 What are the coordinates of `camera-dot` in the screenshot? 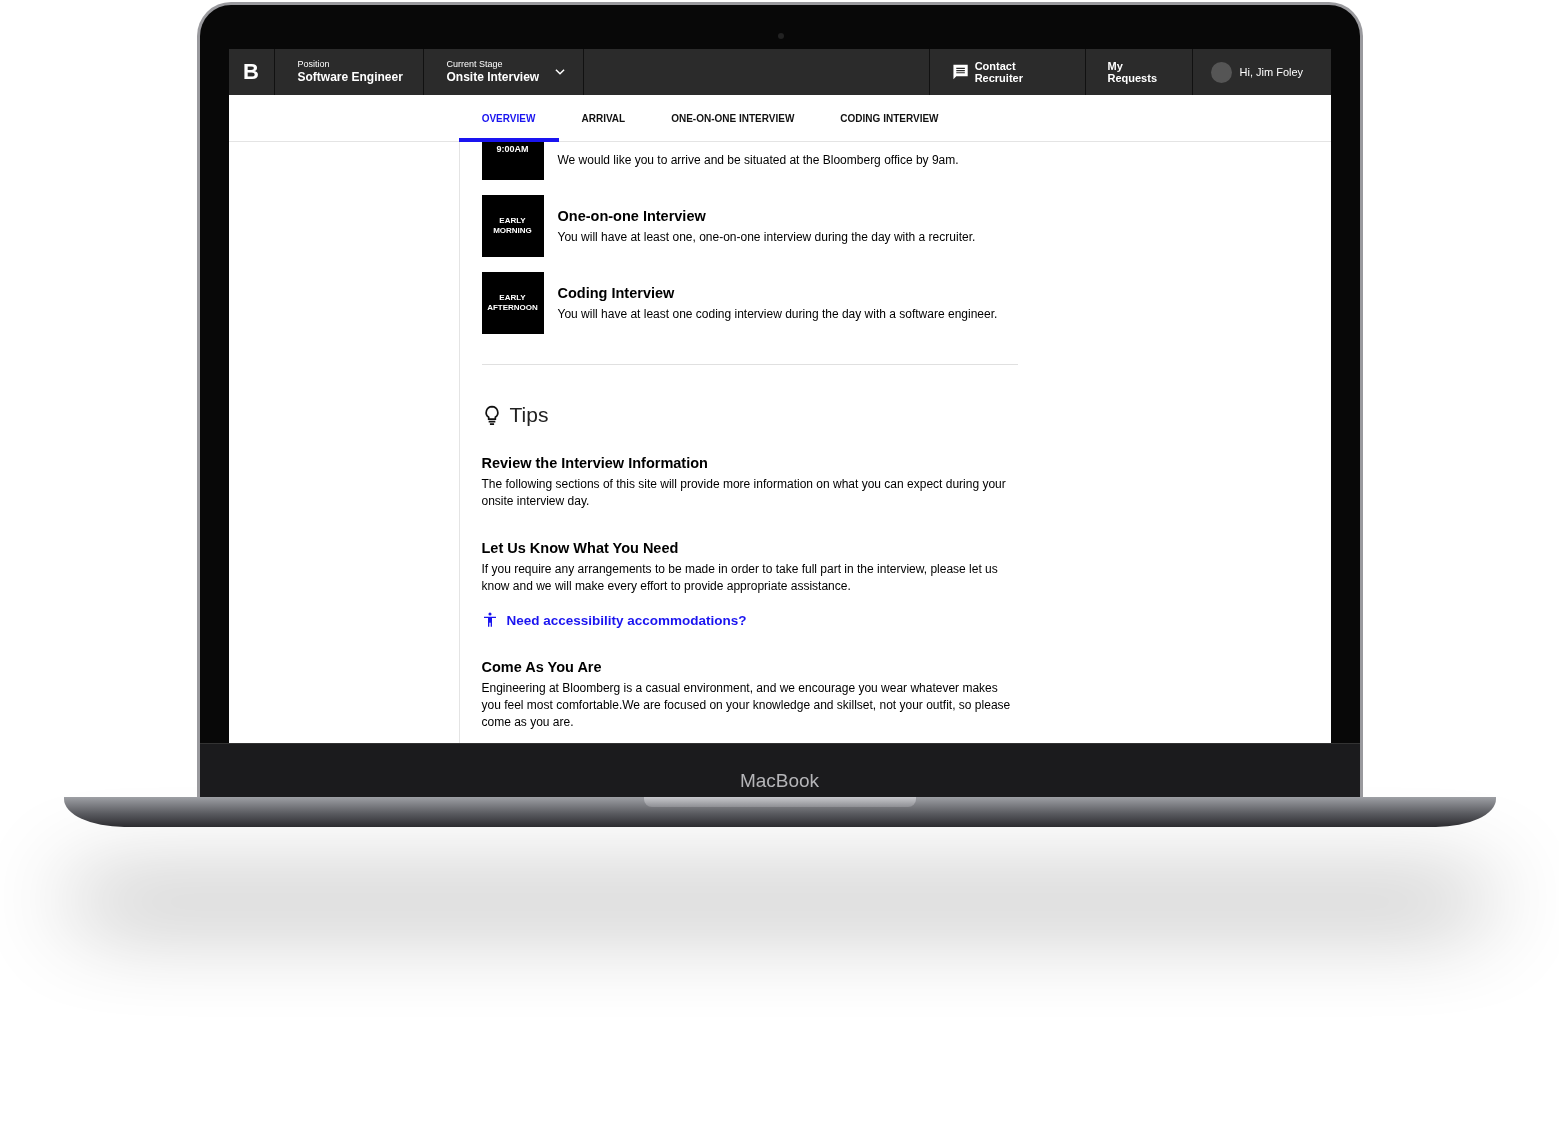 It's located at (780, 36).